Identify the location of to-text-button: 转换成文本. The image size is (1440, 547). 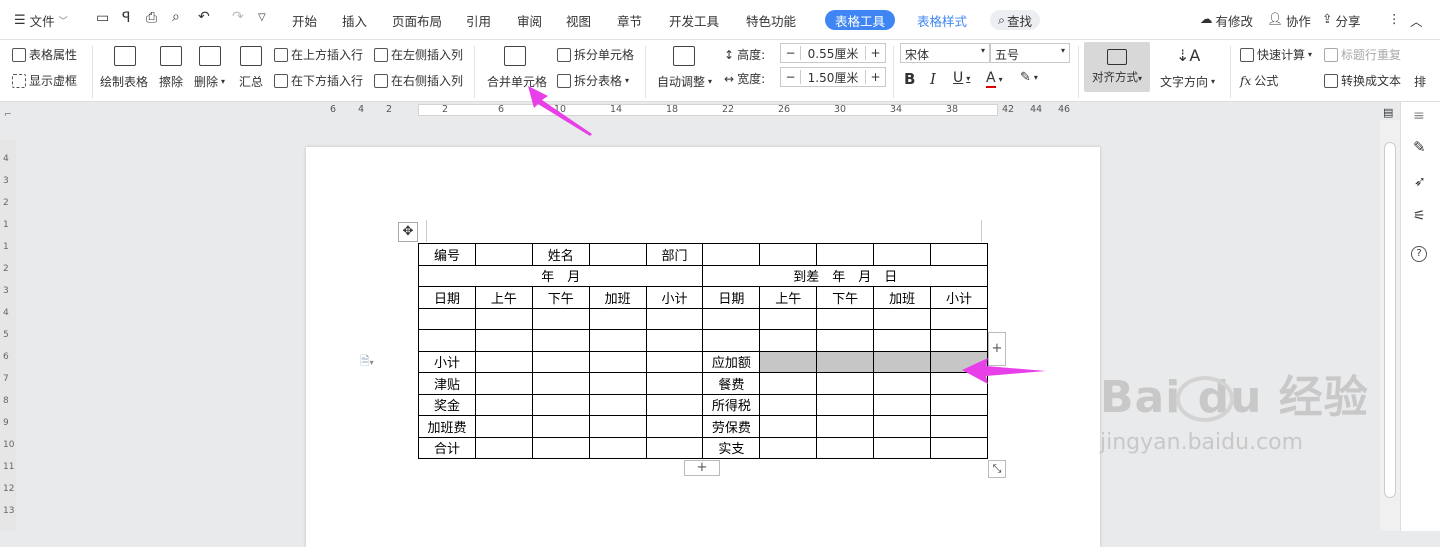
(1362, 80).